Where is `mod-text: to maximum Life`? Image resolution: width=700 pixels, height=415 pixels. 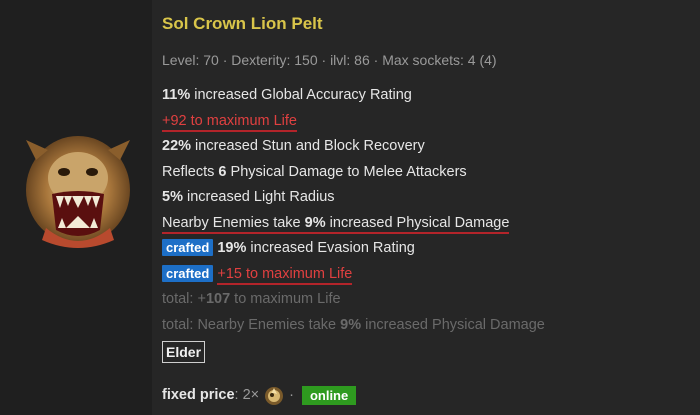 mod-text: to maximum Life is located at coordinates (285, 299).